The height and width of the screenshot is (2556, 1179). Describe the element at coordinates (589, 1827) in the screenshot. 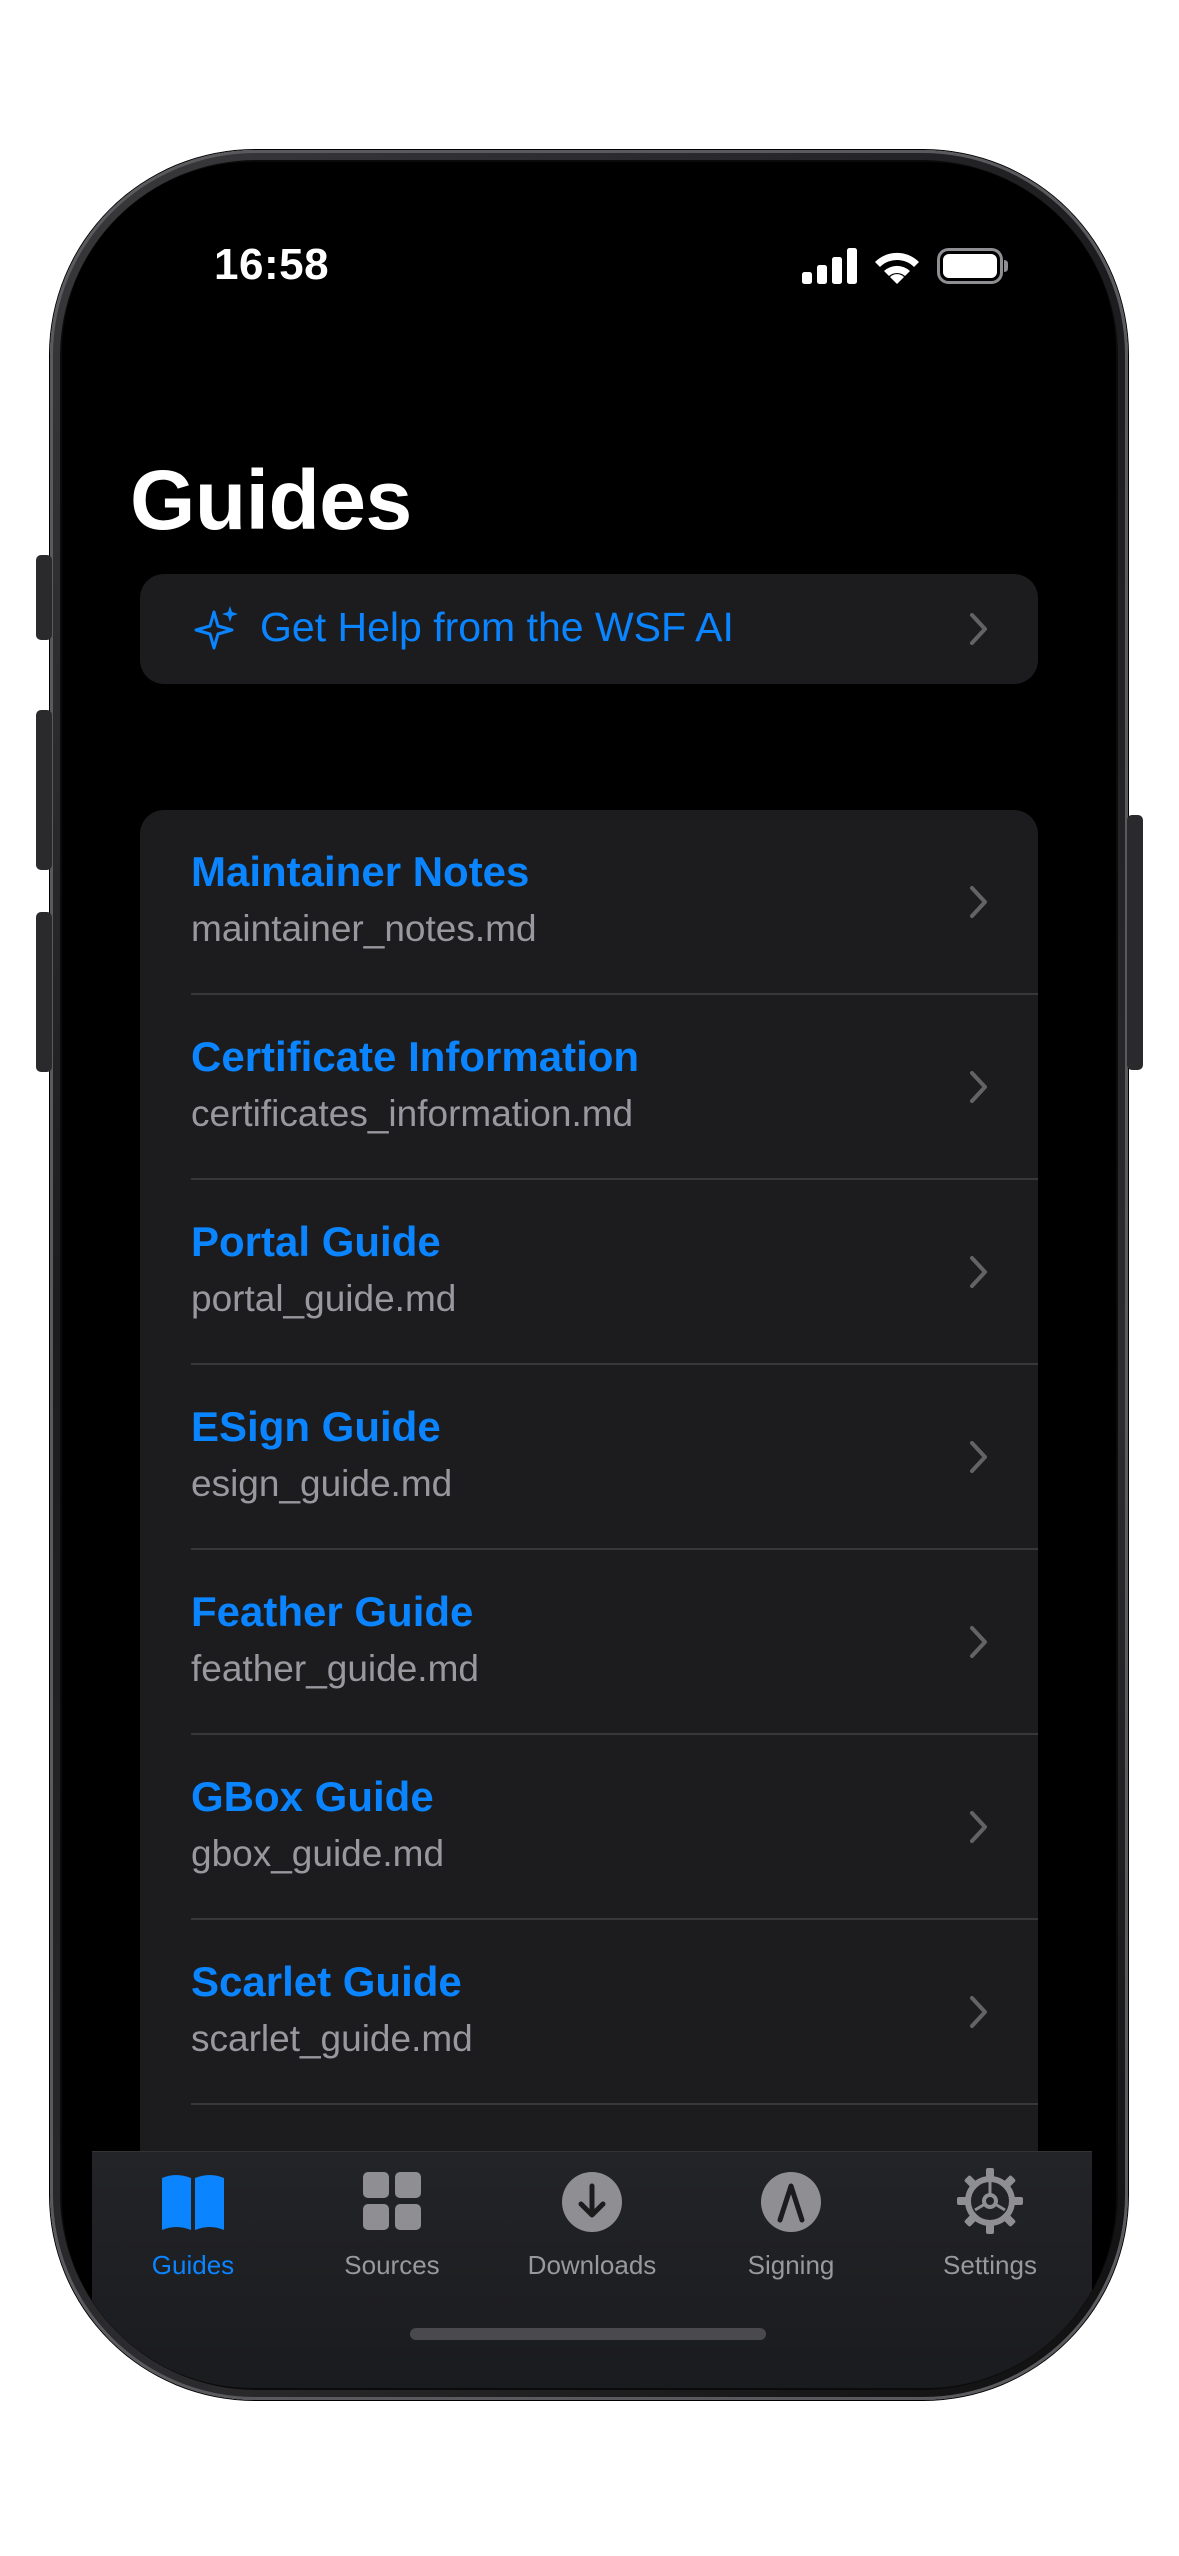

I see `guide-row-gbox-guide: GBox Guide gbox_guide.md` at that location.